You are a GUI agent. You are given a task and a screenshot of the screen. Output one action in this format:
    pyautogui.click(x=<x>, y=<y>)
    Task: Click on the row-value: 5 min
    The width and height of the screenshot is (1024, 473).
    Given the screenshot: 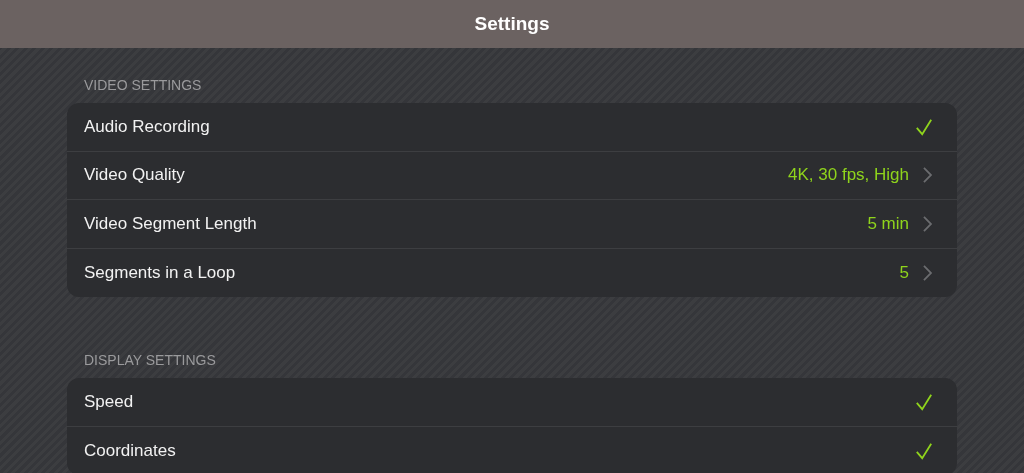 What is the action you would take?
    pyautogui.click(x=888, y=223)
    